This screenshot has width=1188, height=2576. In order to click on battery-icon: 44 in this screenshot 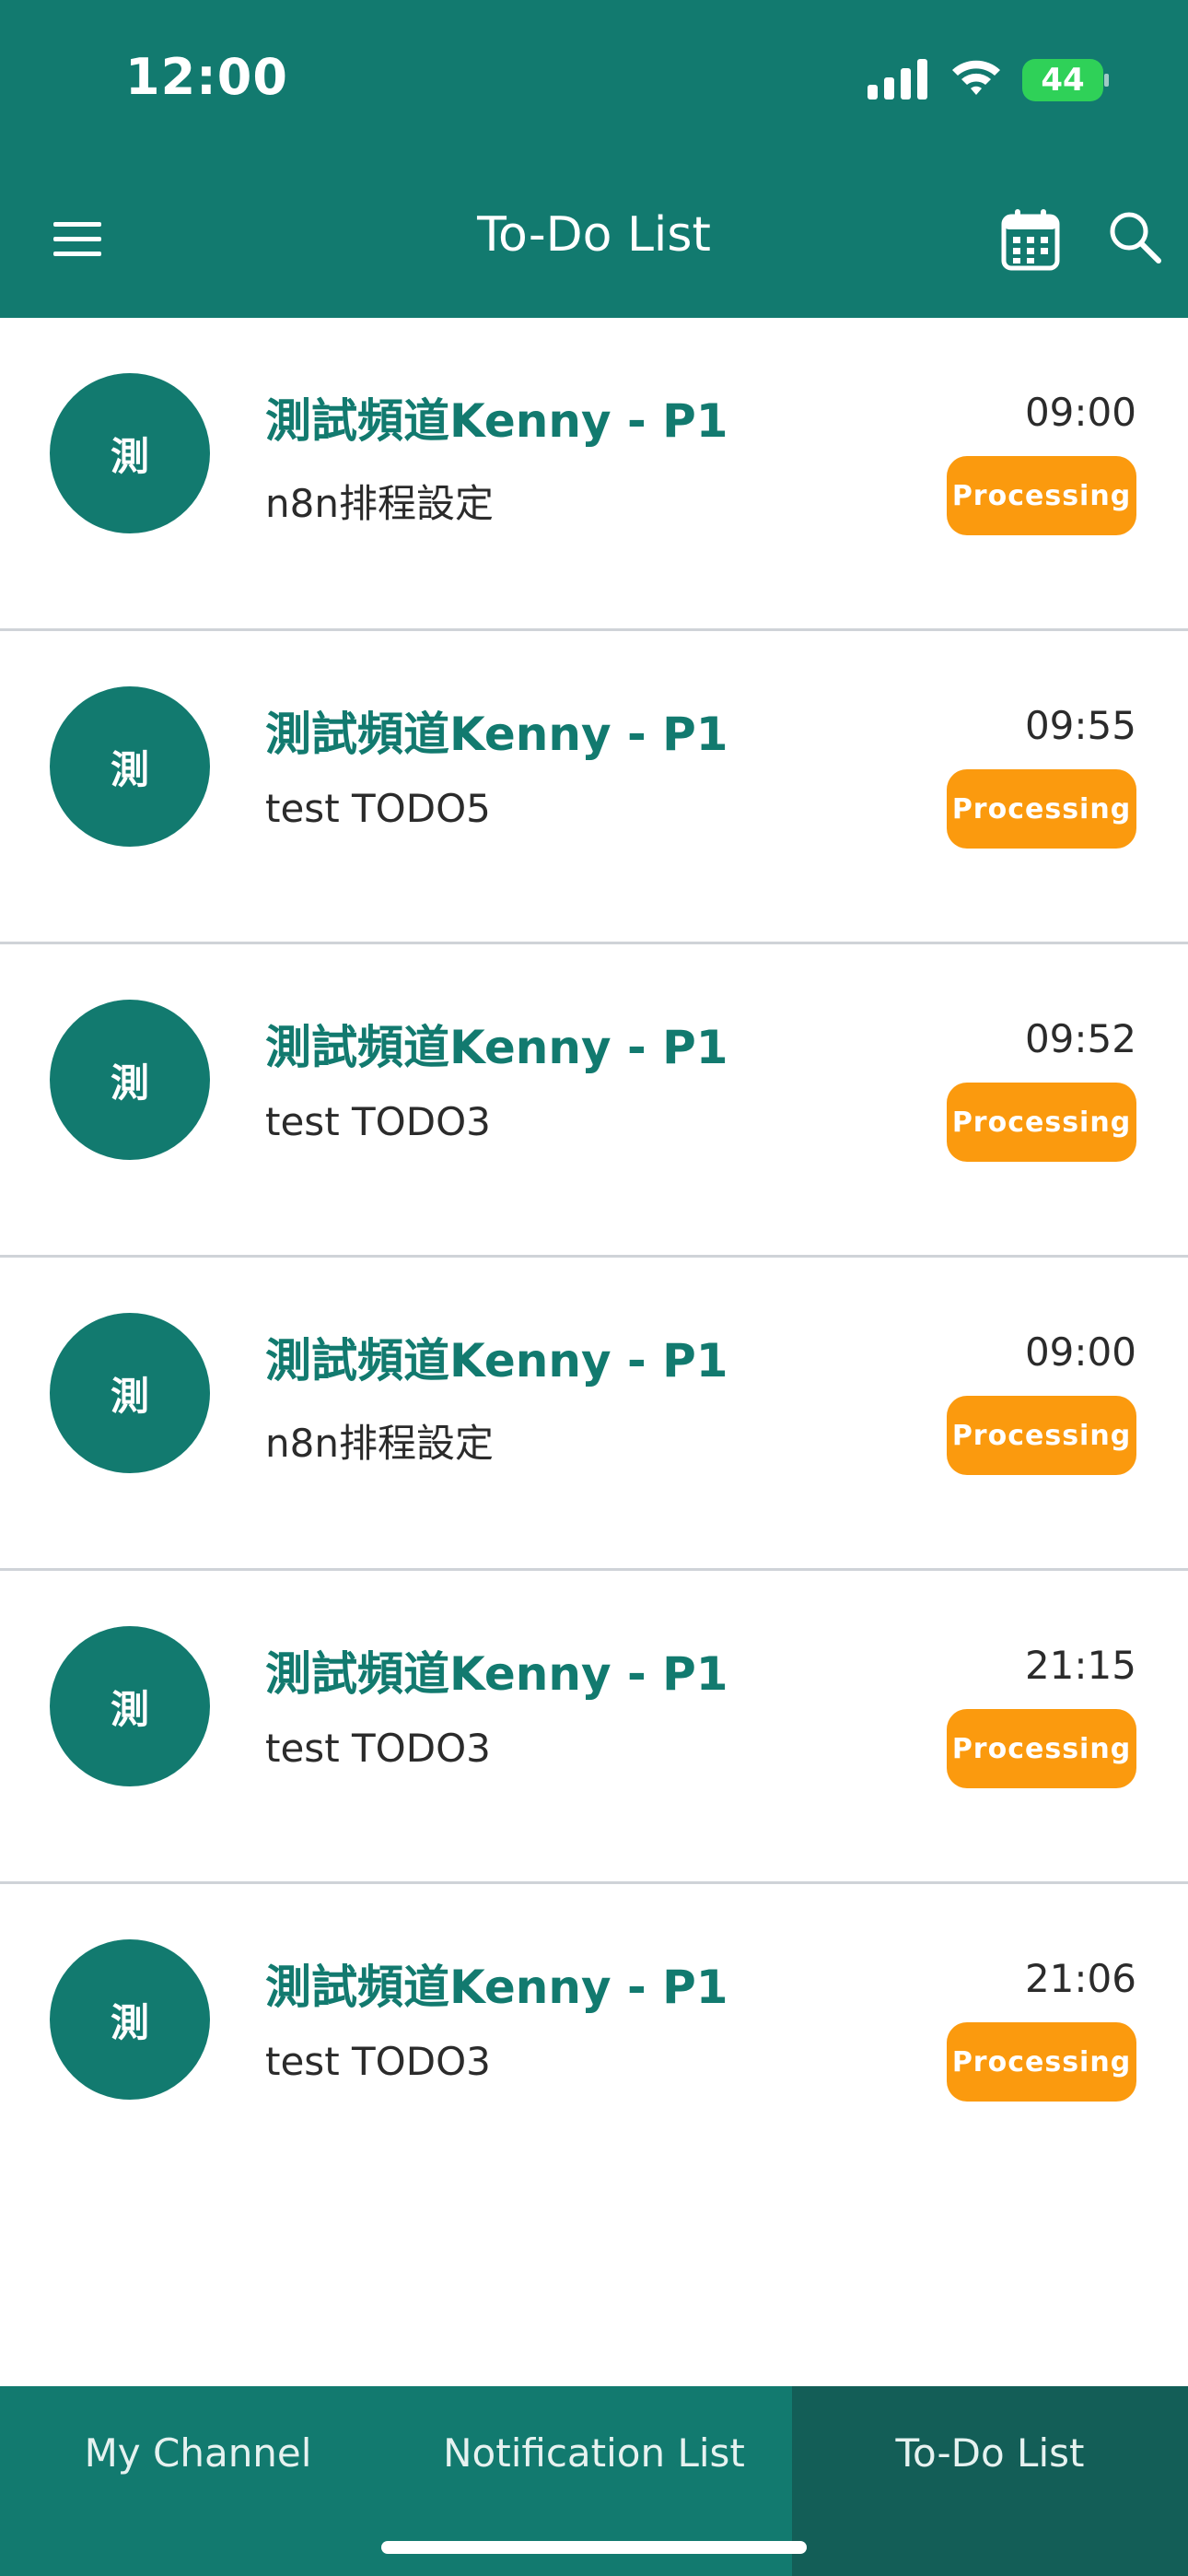, I will do `click(1065, 80)`.